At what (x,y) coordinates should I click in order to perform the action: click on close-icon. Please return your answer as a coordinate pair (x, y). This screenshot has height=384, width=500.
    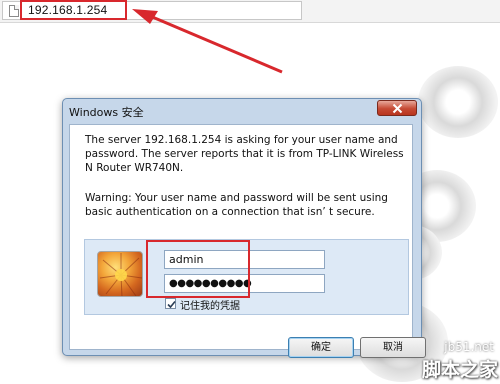
    Looking at the image, I should click on (397, 108).